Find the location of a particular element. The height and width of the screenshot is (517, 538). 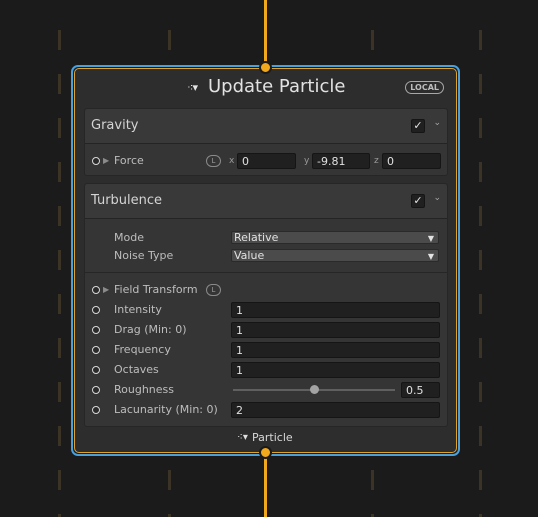

intensity-row: Intensity 1 is located at coordinates (266, 310).